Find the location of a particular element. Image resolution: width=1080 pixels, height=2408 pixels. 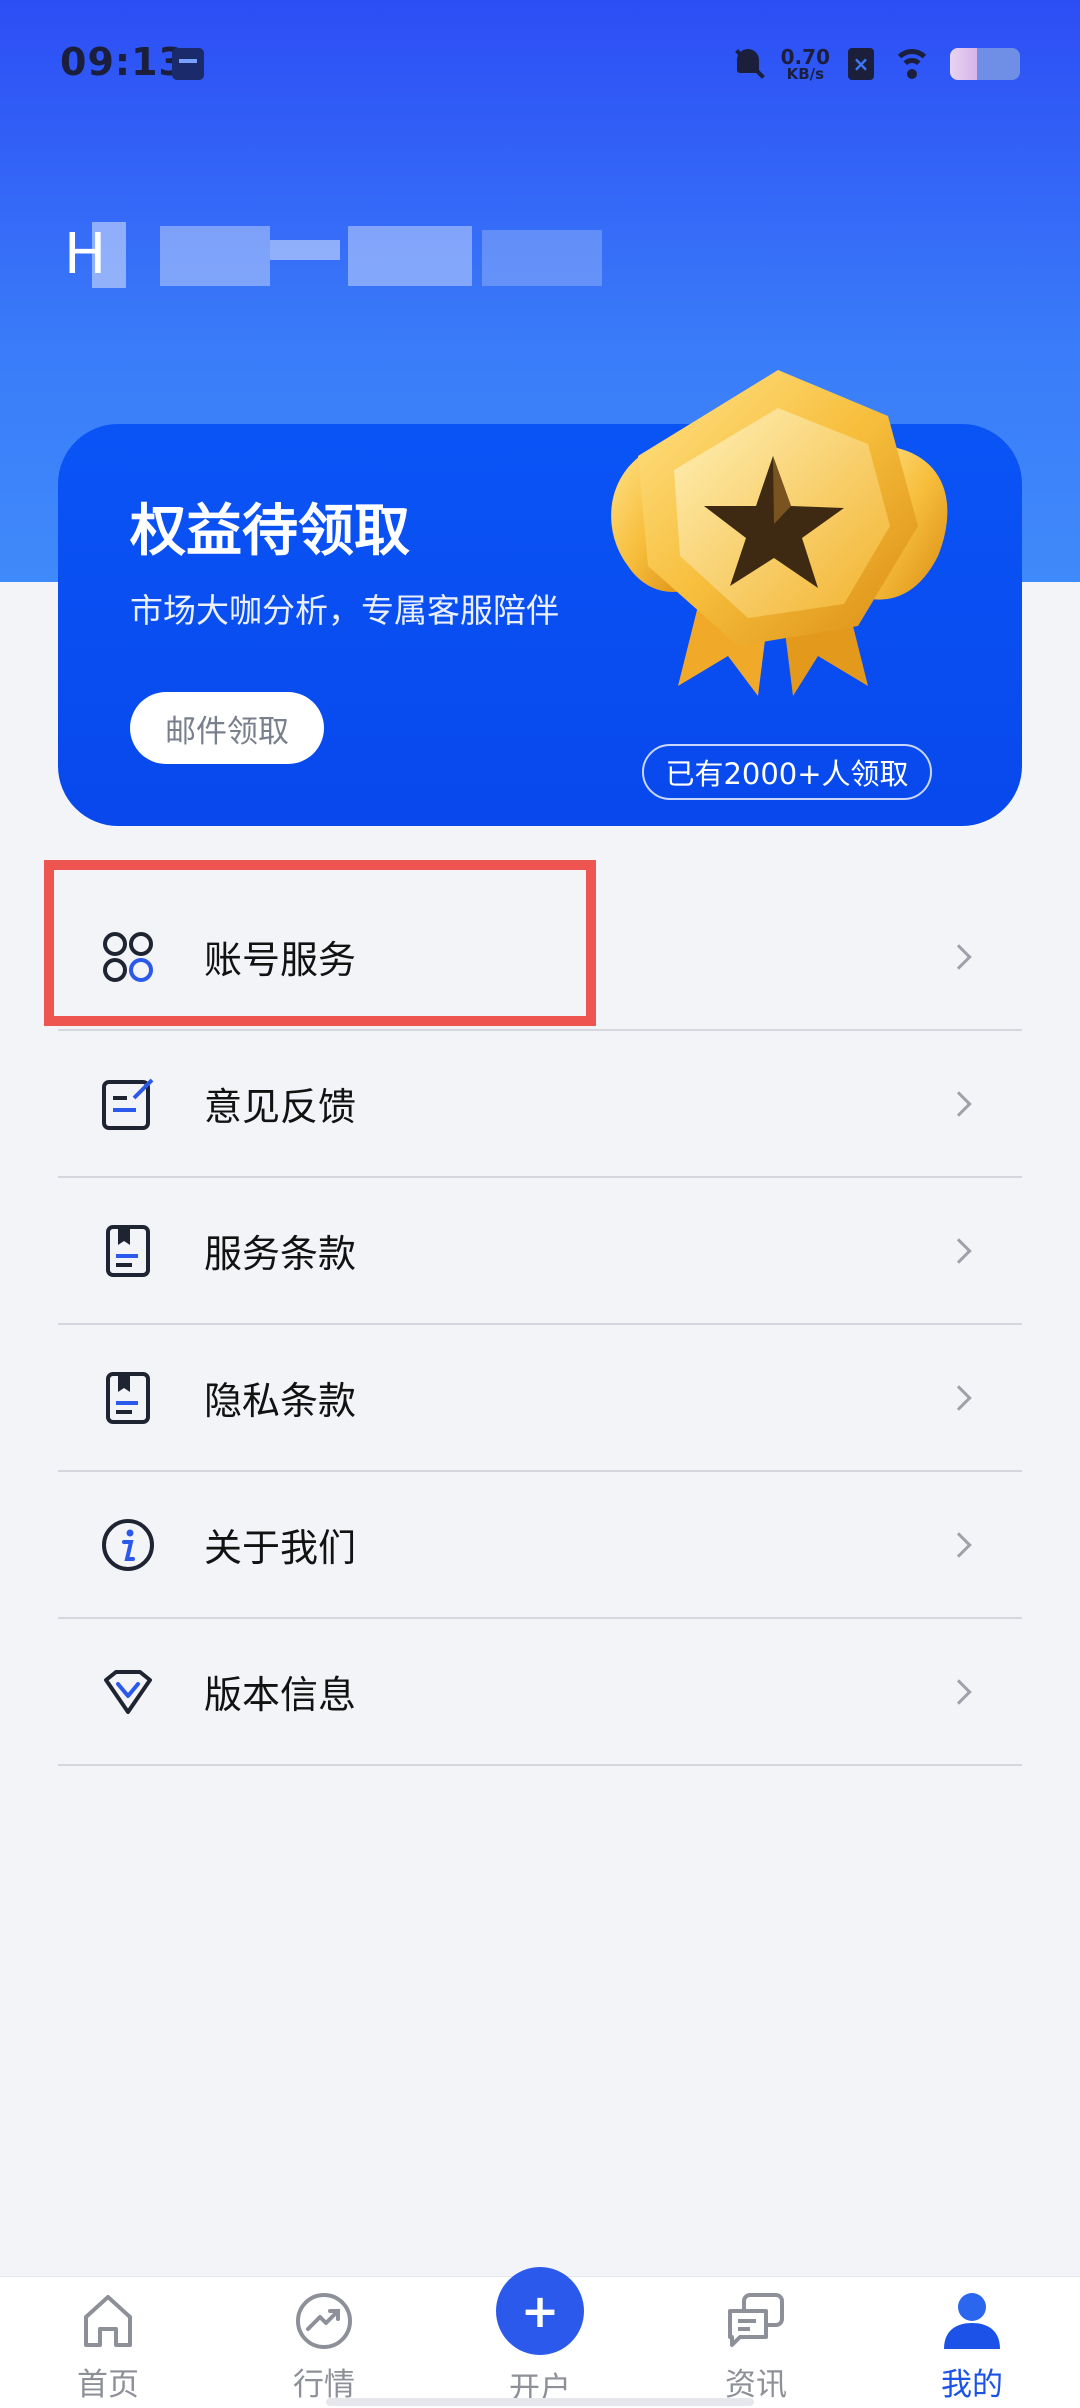

network-speed: 0.70 KB/s is located at coordinates (805, 64).